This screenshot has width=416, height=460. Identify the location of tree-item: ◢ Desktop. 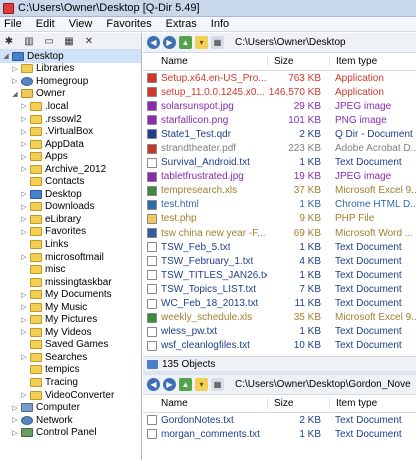
(70, 56).